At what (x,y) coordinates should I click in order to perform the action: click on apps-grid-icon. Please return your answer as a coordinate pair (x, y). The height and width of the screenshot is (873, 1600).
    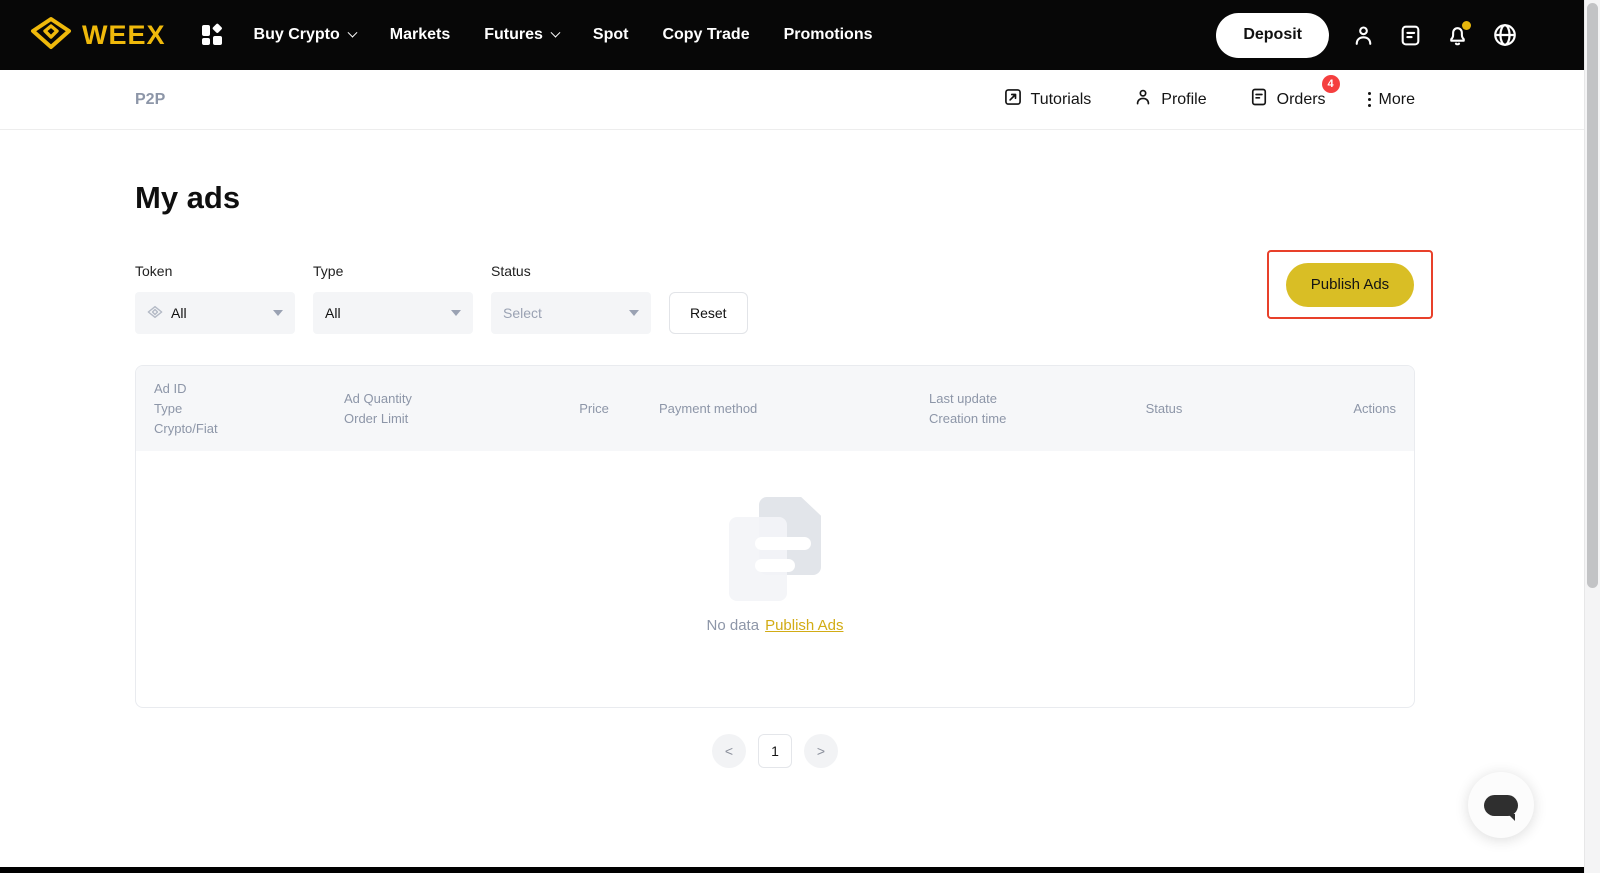
    Looking at the image, I should click on (212, 35).